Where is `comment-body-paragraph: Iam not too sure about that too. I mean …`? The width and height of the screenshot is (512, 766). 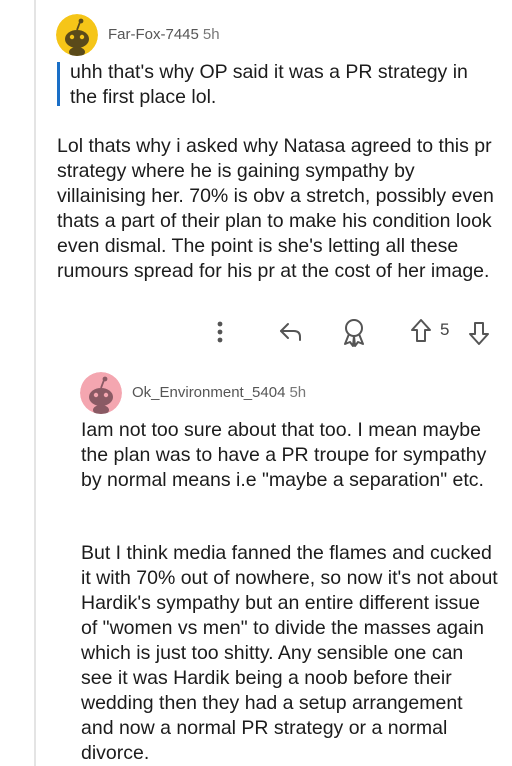
comment-body-paragraph: Iam not too sure about that too. I mean … is located at coordinates (284, 455).